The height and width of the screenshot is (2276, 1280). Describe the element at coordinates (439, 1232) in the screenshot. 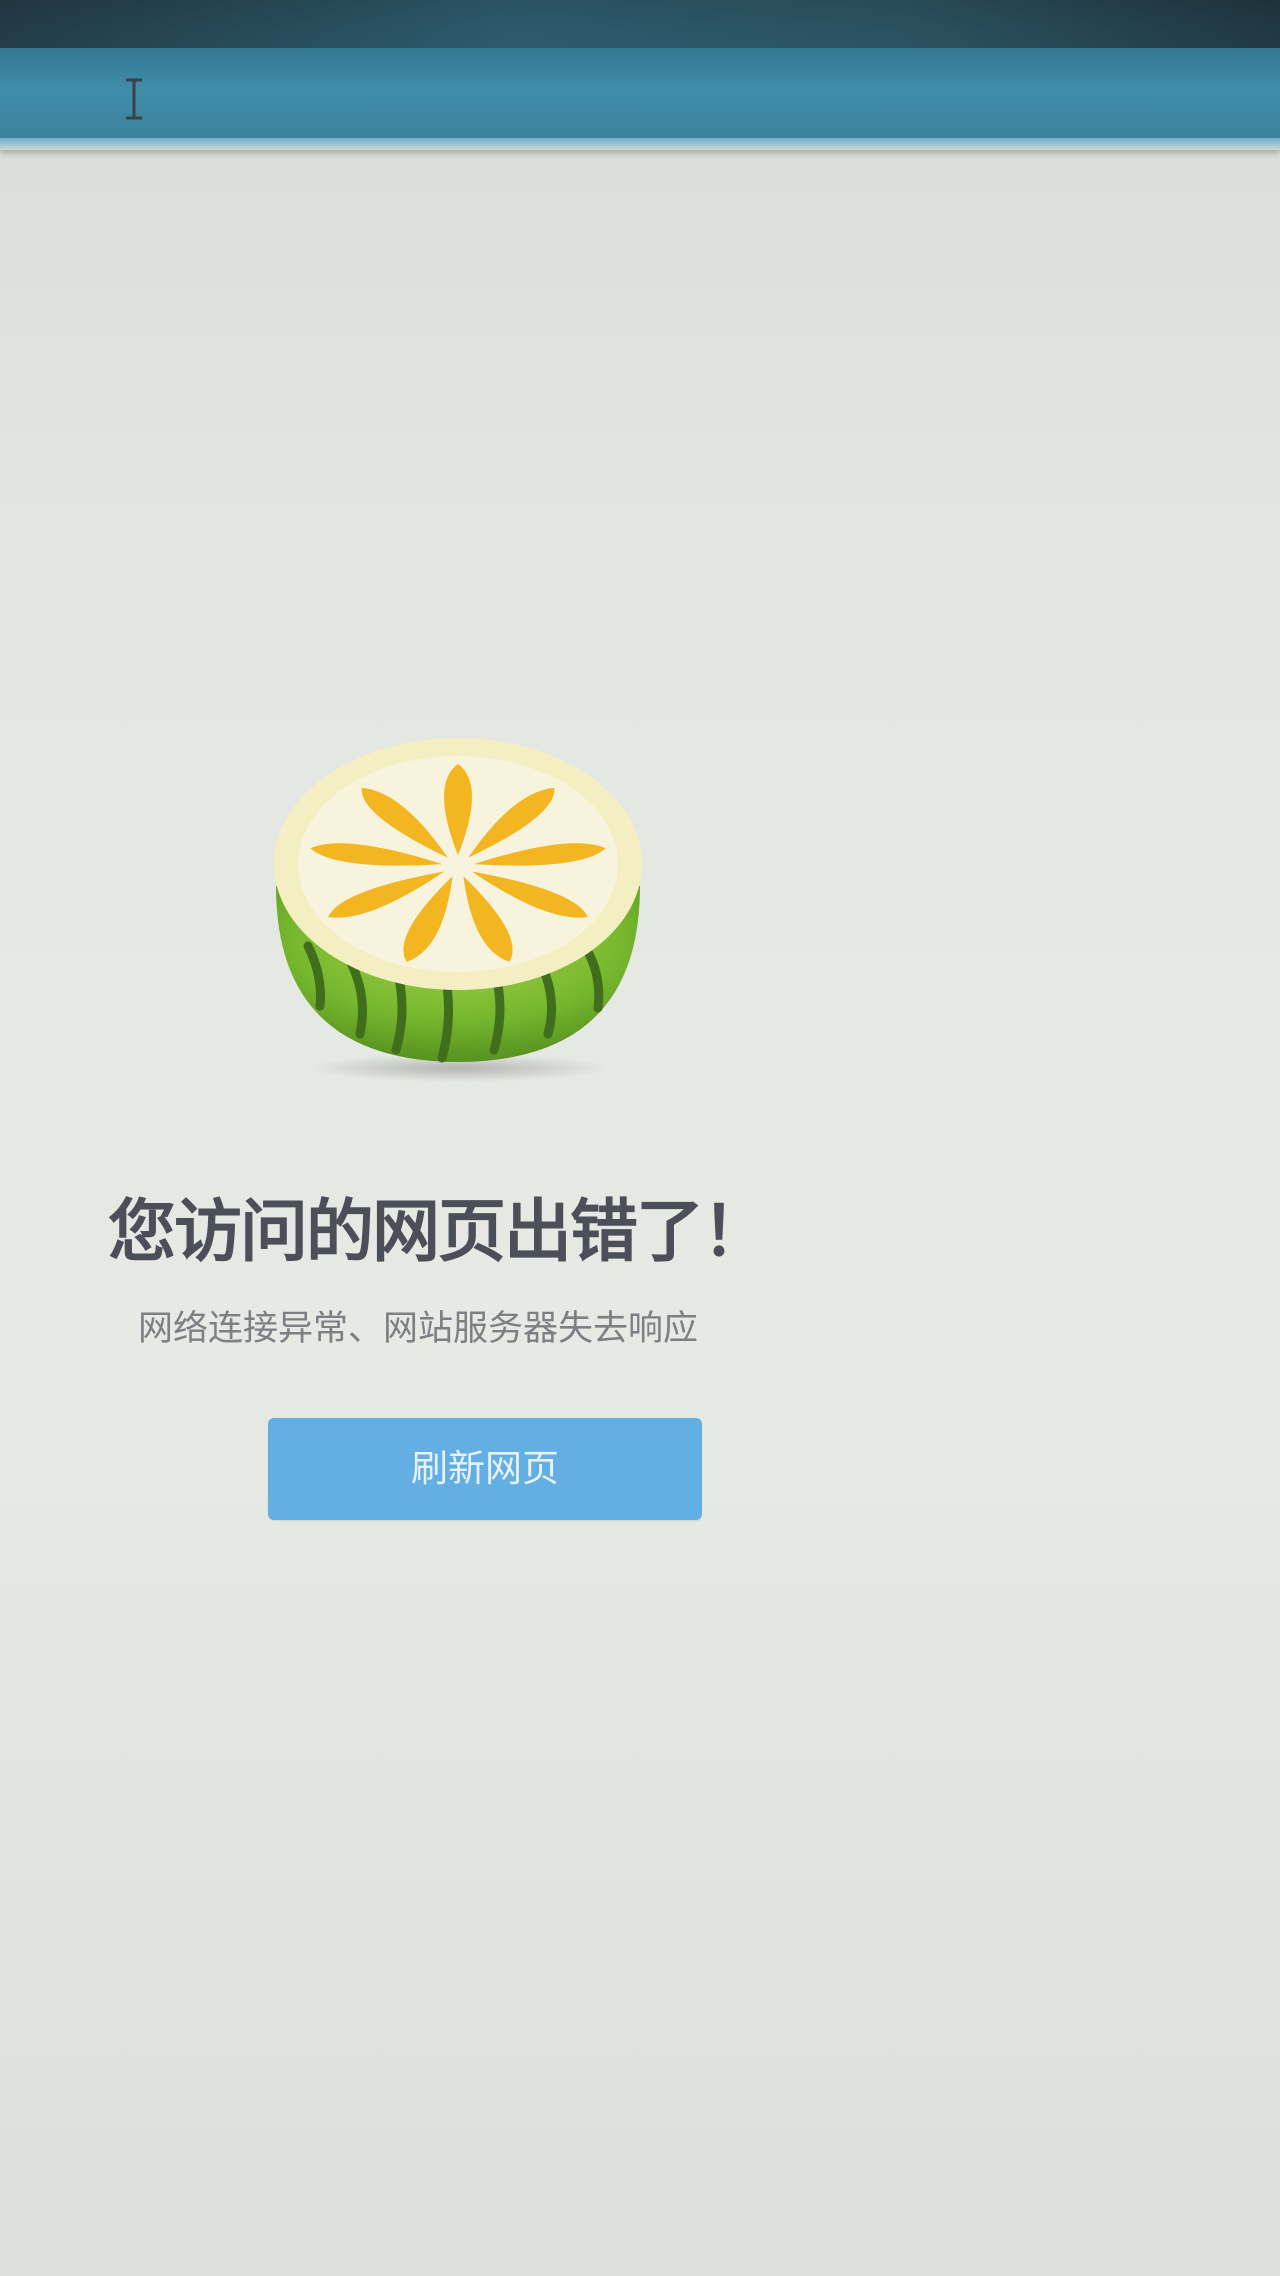

I see `error-title: 您访问的网页出错了！` at that location.